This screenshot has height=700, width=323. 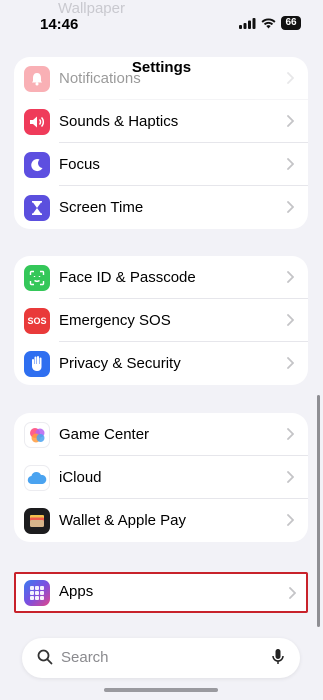 What do you see at coordinates (119, 121) in the screenshot?
I see `settings-row-label: Sounds & Haptics` at bounding box center [119, 121].